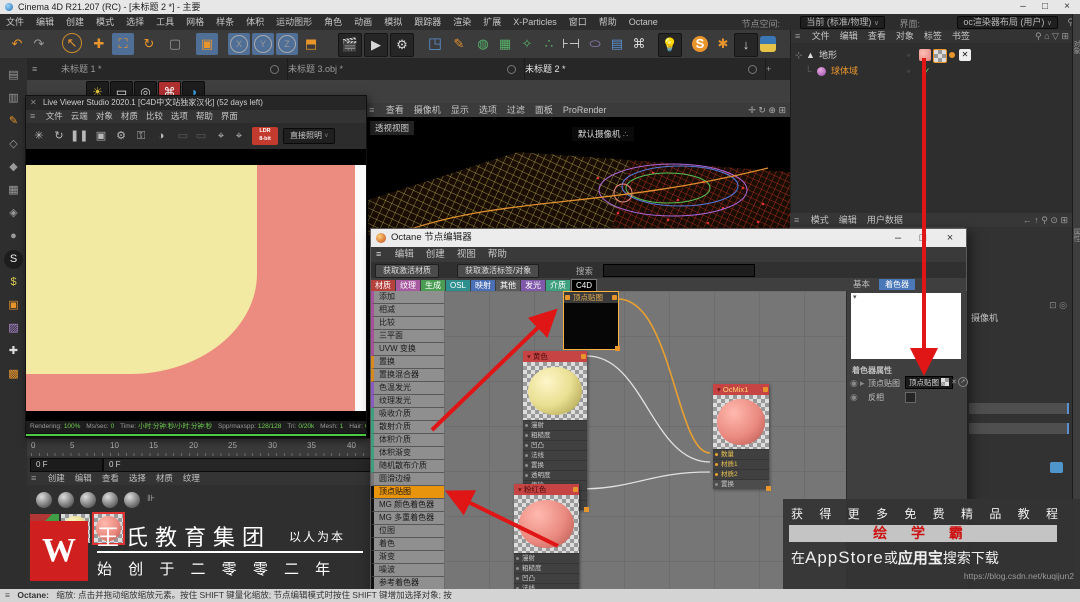 This screenshot has height=602, width=1080. What do you see at coordinates (555, 475) in the screenshot?
I see `port: 透明度` at bounding box center [555, 475].